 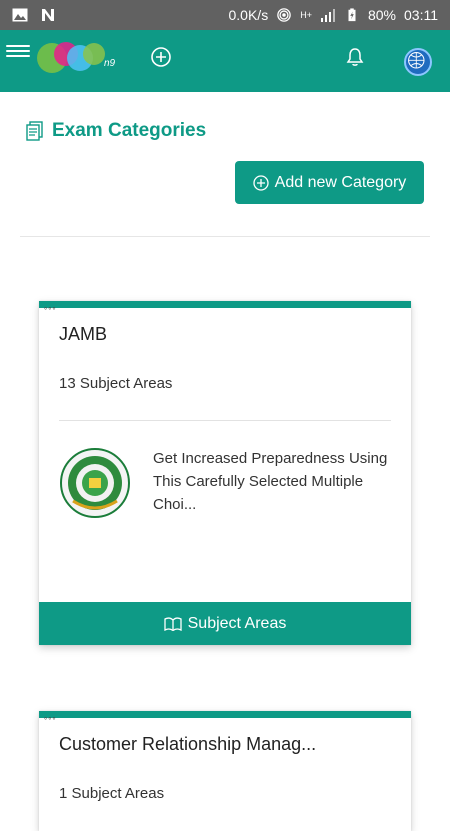 I want to click on image-notification-icon, so click(x=20, y=15).